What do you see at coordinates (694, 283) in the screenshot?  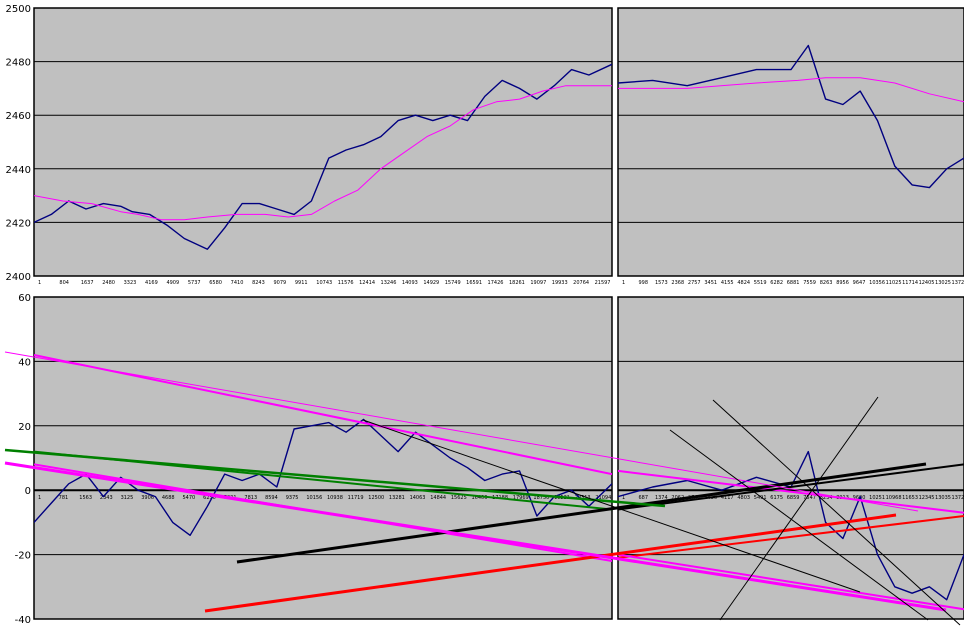 I see `x-tick-label: 2757` at bounding box center [694, 283].